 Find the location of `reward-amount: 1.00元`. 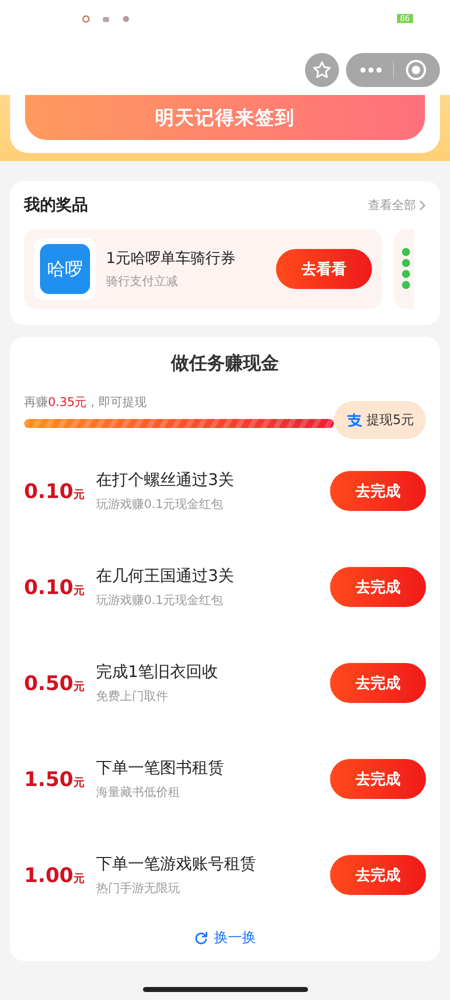

reward-amount: 1.00元 is located at coordinates (55, 875).